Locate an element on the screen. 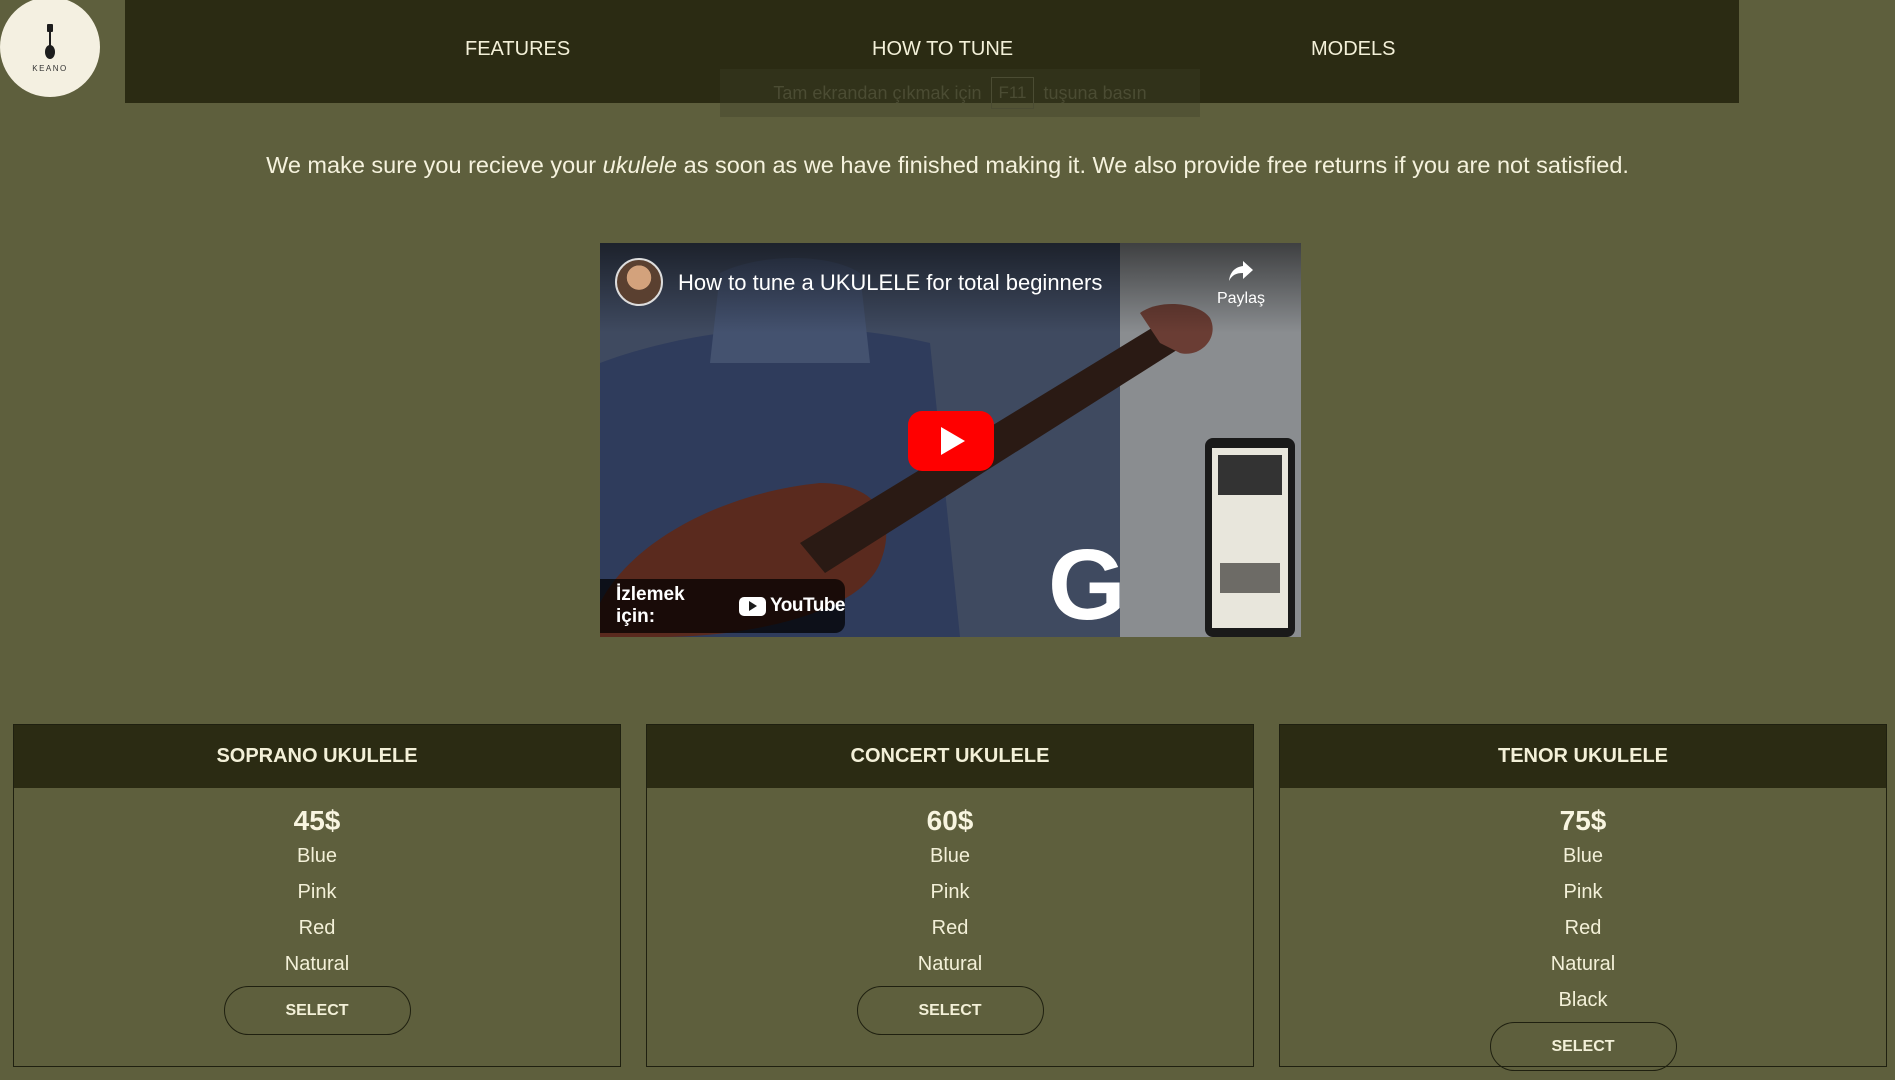 Image resolution: width=1895 pixels, height=1080 pixels. share-button: Paylaş is located at coordinates (1241, 283).